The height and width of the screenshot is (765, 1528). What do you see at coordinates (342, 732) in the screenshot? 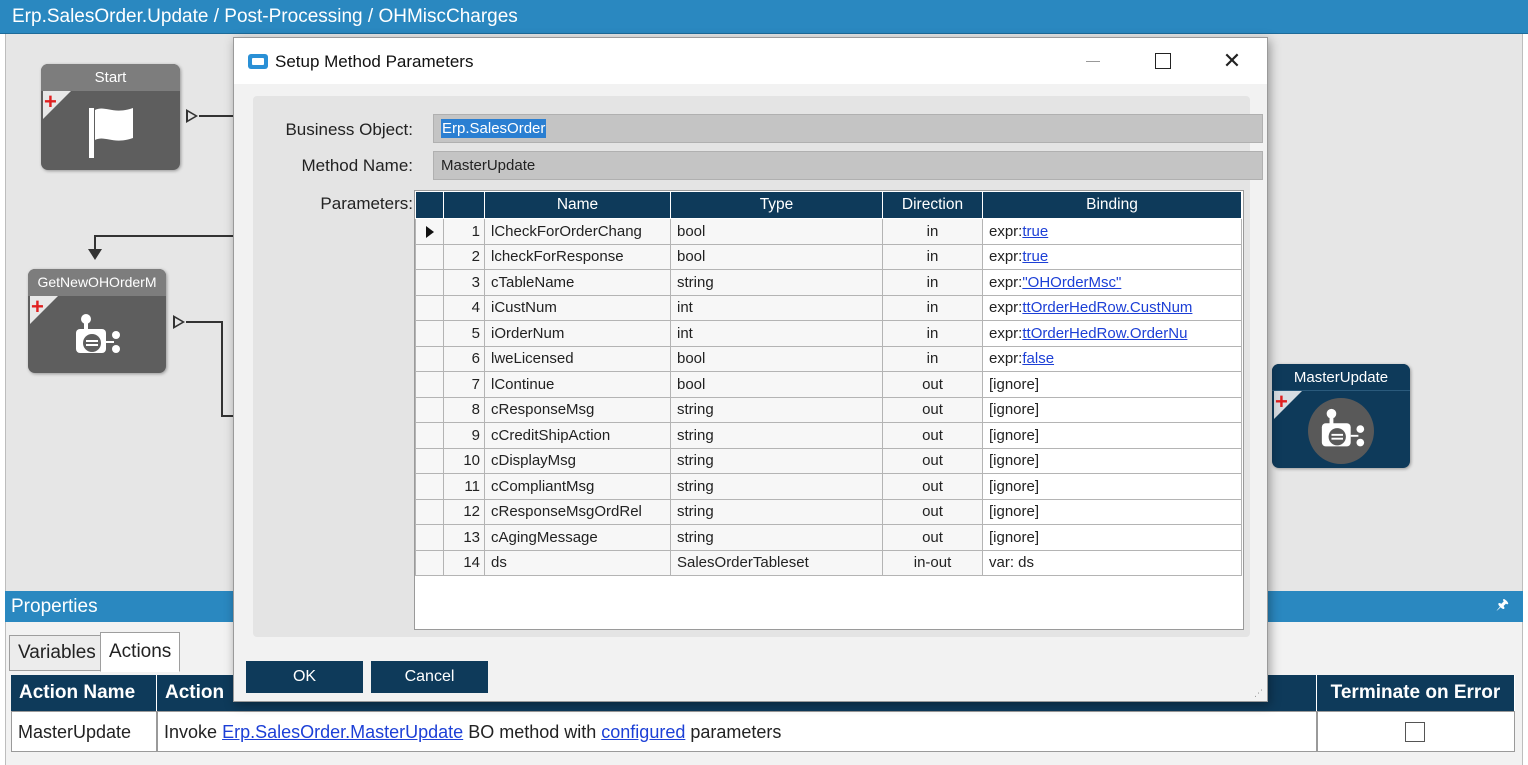
I see `method-link: Erp.SalesOrder.MasterUpdate` at bounding box center [342, 732].